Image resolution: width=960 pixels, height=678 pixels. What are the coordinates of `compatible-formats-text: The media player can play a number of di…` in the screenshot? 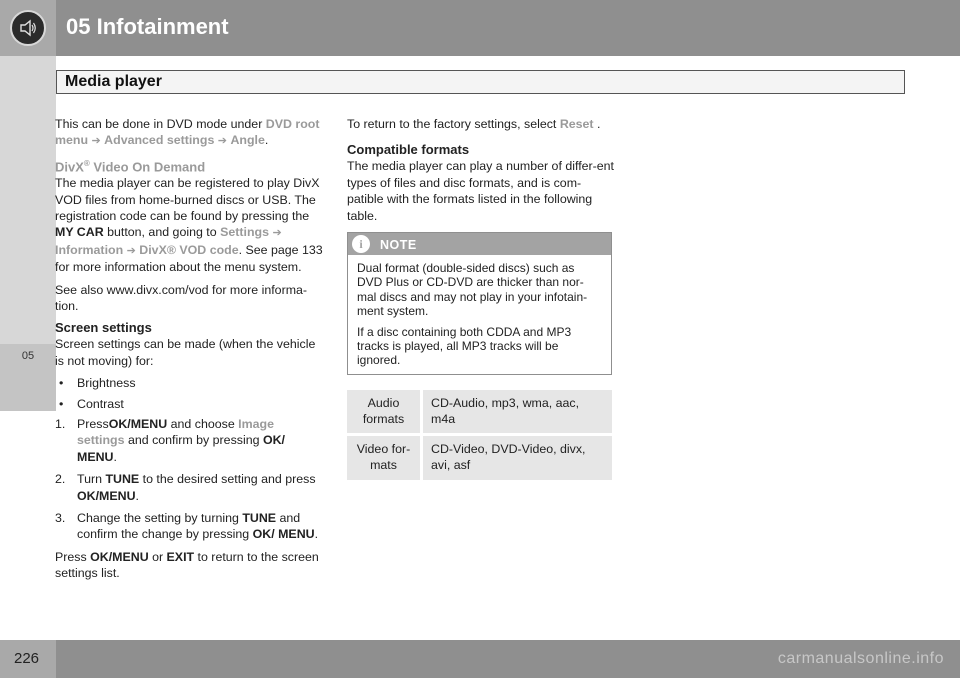 It's located at (481, 191).